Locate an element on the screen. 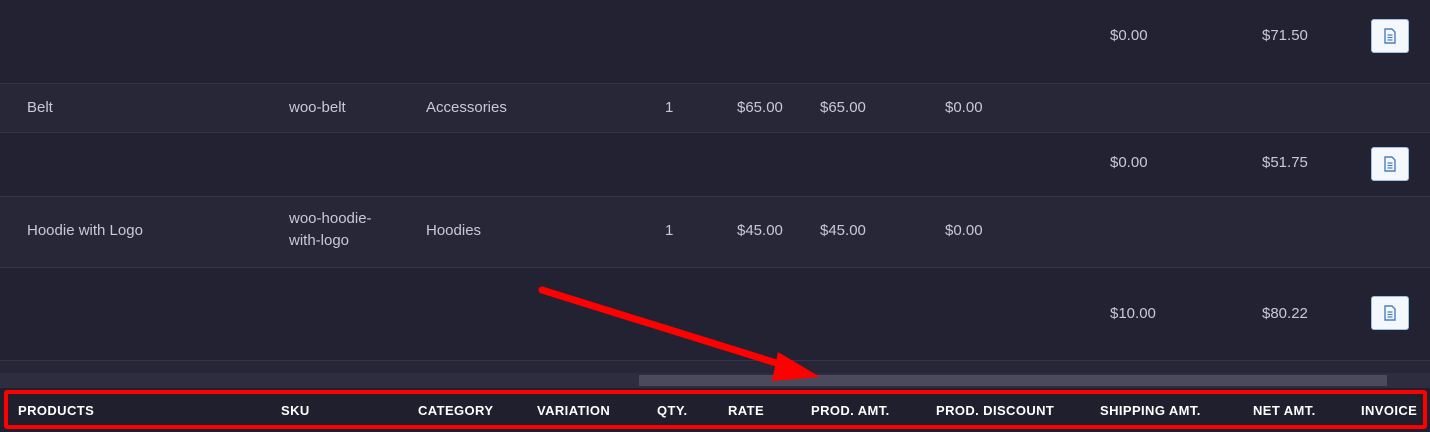 This screenshot has height=432, width=1430. net-amount: $71.50 is located at coordinates (1285, 35).